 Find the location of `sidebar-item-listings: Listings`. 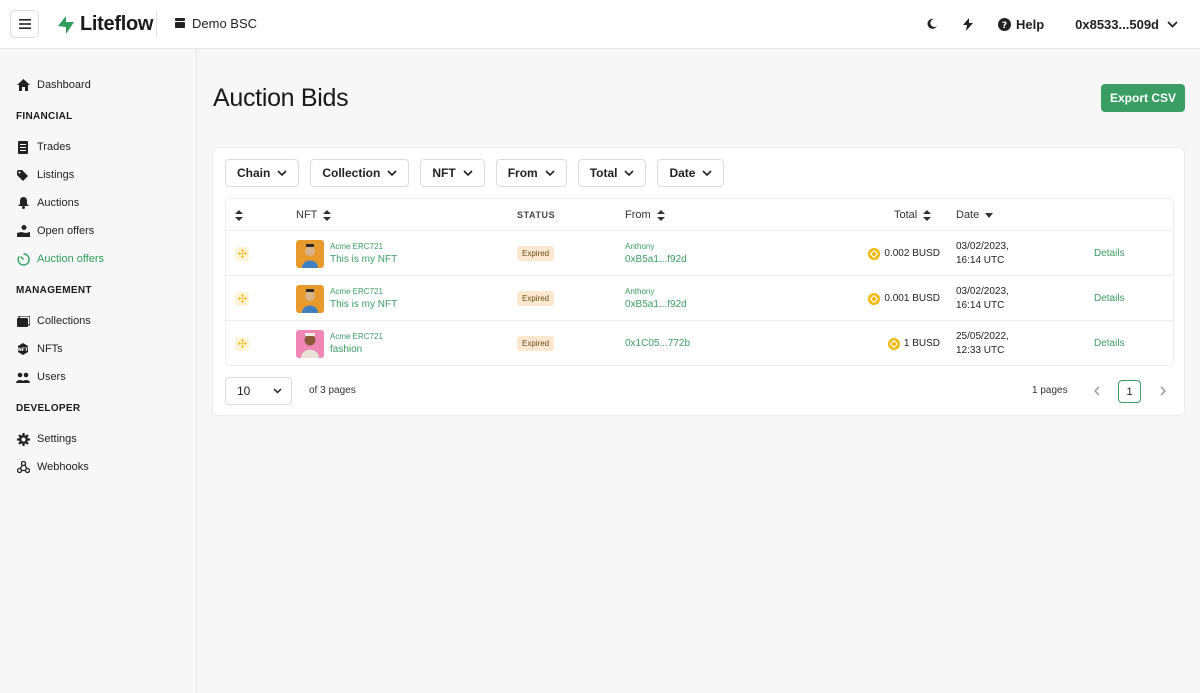

sidebar-item-listings: Listings is located at coordinates (98, 175).